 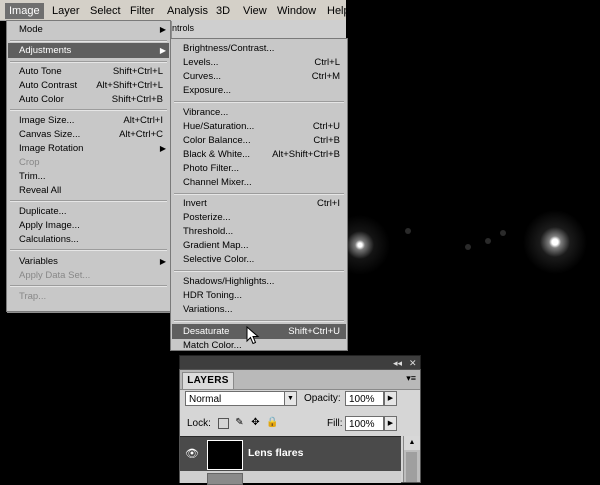 What do you see at coordinates (259, 155) in the screenshot?
I see `menu-item-black-white: Black & White... Alt+Shift+Ctrl+B` at bounding box center [259, 155].